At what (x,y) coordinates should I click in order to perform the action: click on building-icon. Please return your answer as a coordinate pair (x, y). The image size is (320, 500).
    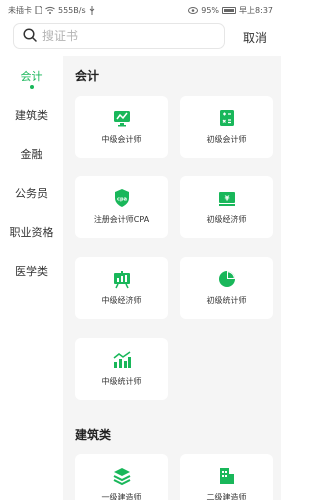
    Looking at the image, I should click on (227, 476).